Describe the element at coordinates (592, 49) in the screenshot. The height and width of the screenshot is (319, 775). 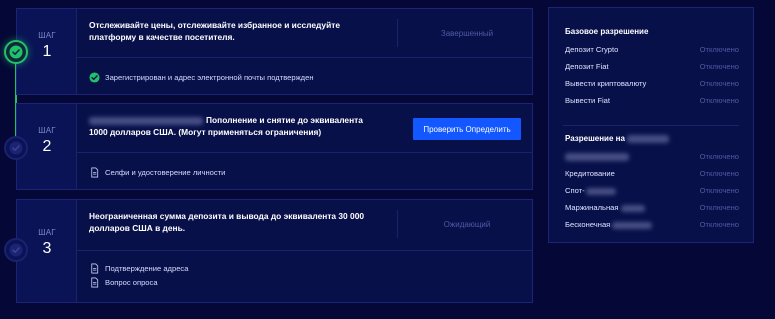
I see `permission-label: Депозит Crypto` at that location.